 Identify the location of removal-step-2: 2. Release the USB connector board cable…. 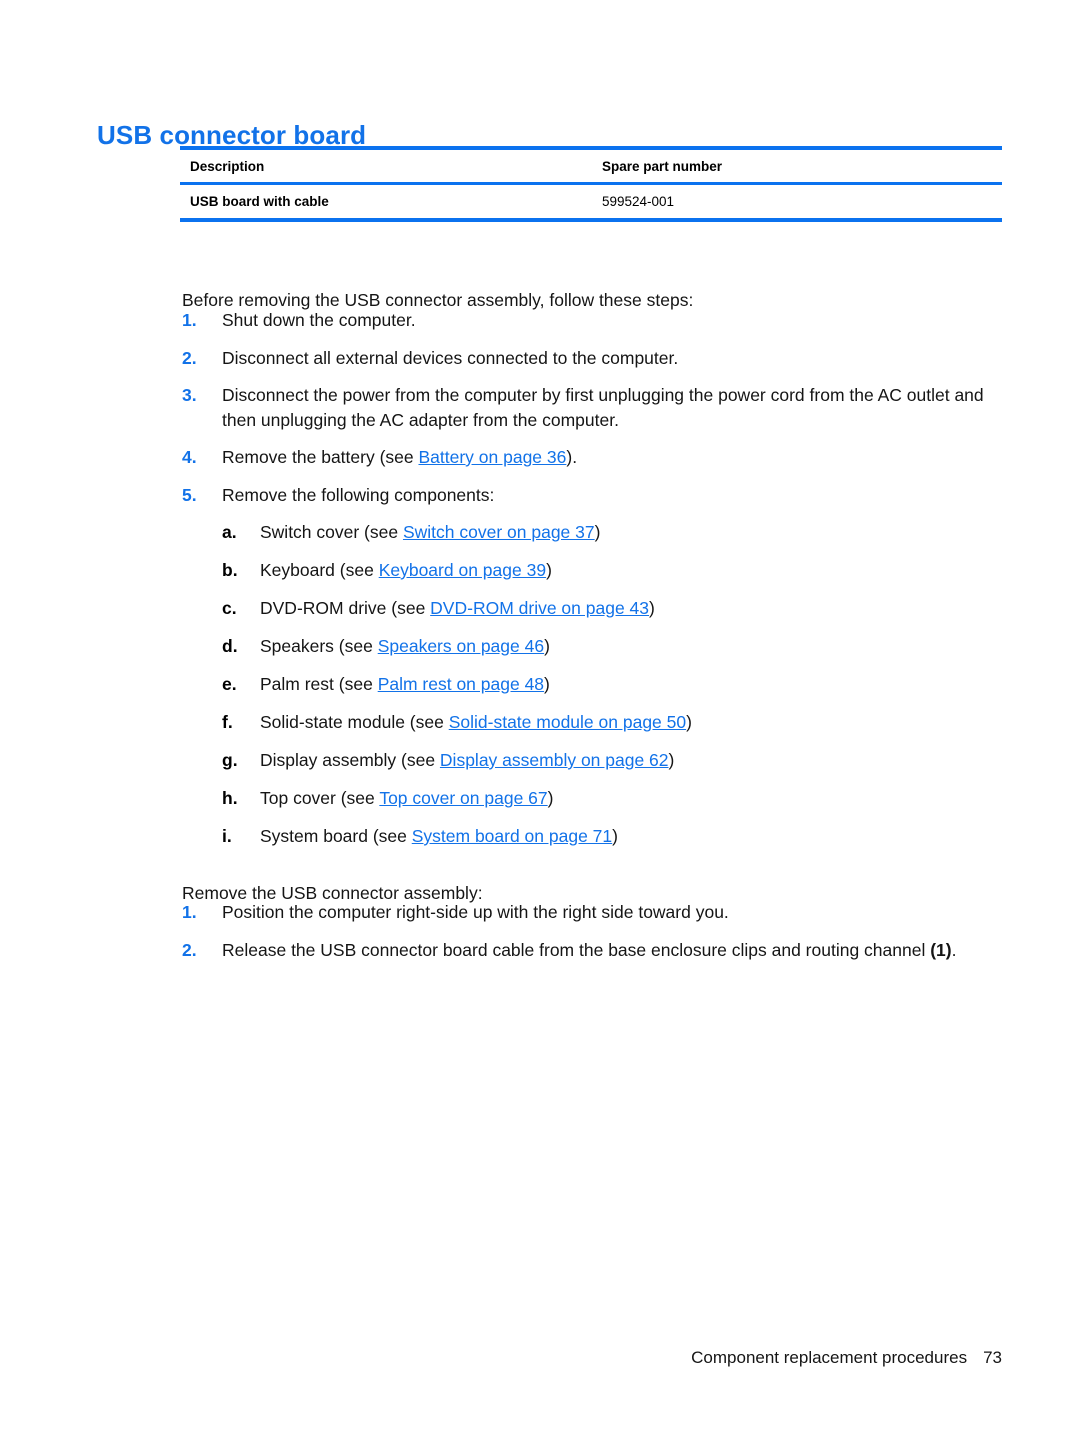
(592, 950).